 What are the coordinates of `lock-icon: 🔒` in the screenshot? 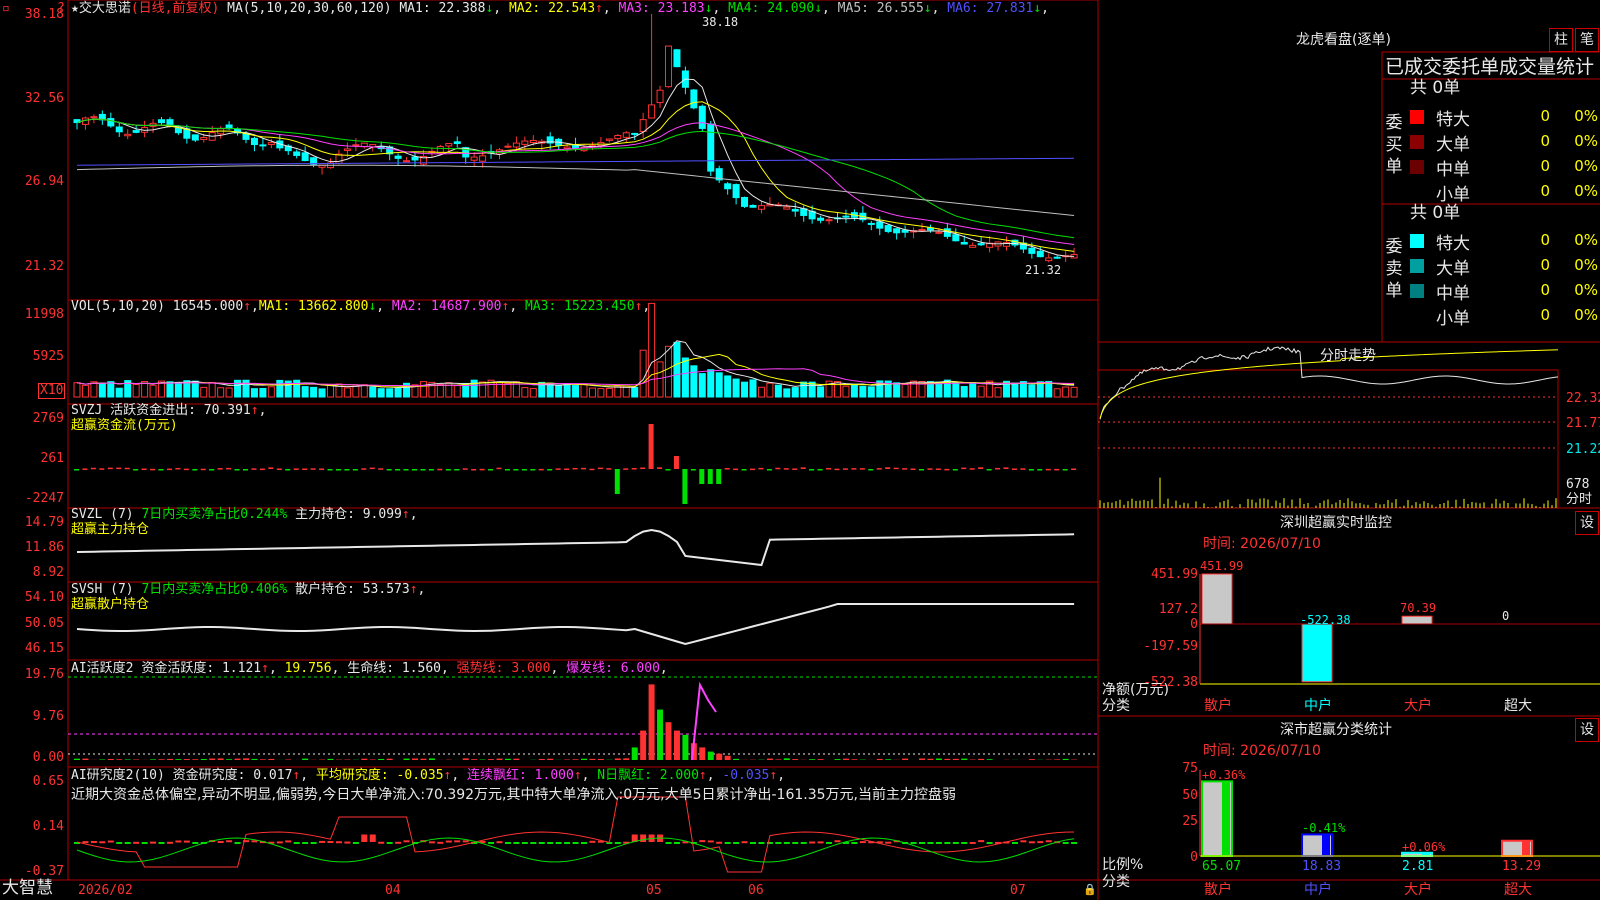 It's located at (1090, 890).